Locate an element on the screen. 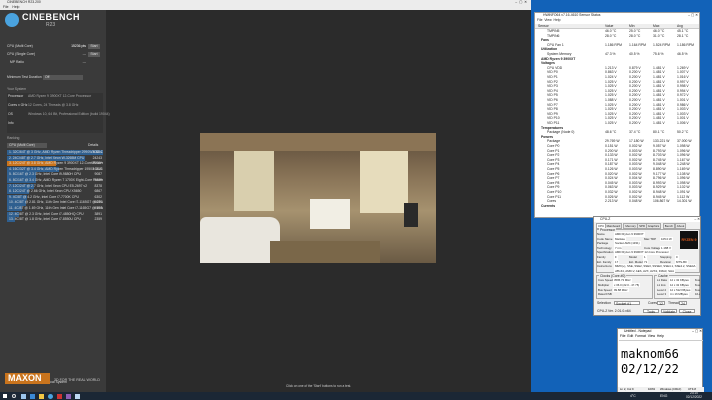  notepad-editor: maknom66 02/12/22 is located at coordinates (661, 363).